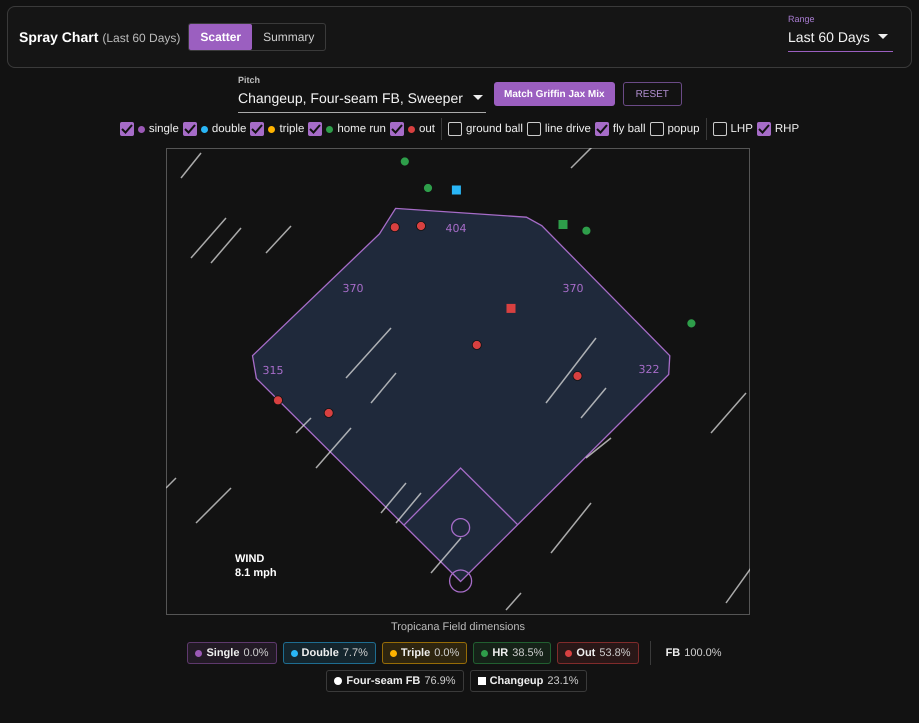 This screenshot has width=919, height=723. Describe the element at coordinates (563, 681) in the screenshot. I see `chip-value: 23.1%` at that location.